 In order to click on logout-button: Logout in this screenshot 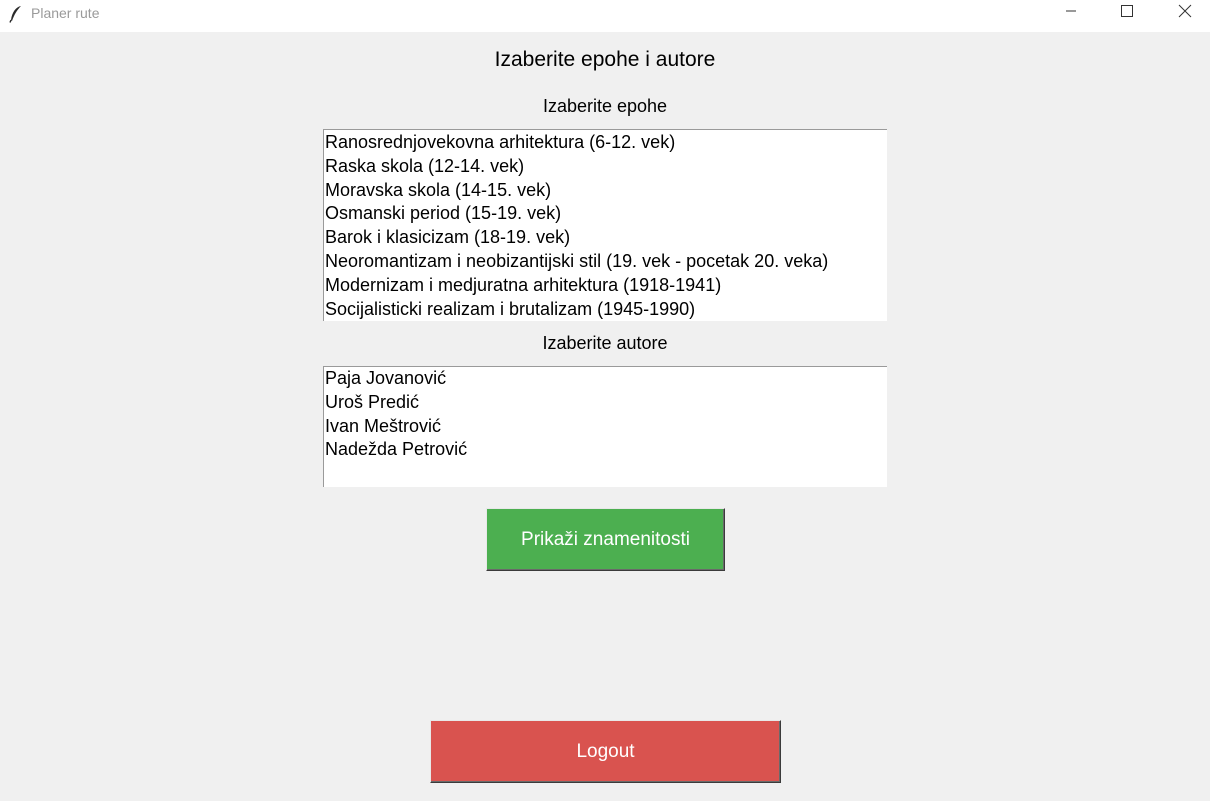, I will do `click(605, 751)`.